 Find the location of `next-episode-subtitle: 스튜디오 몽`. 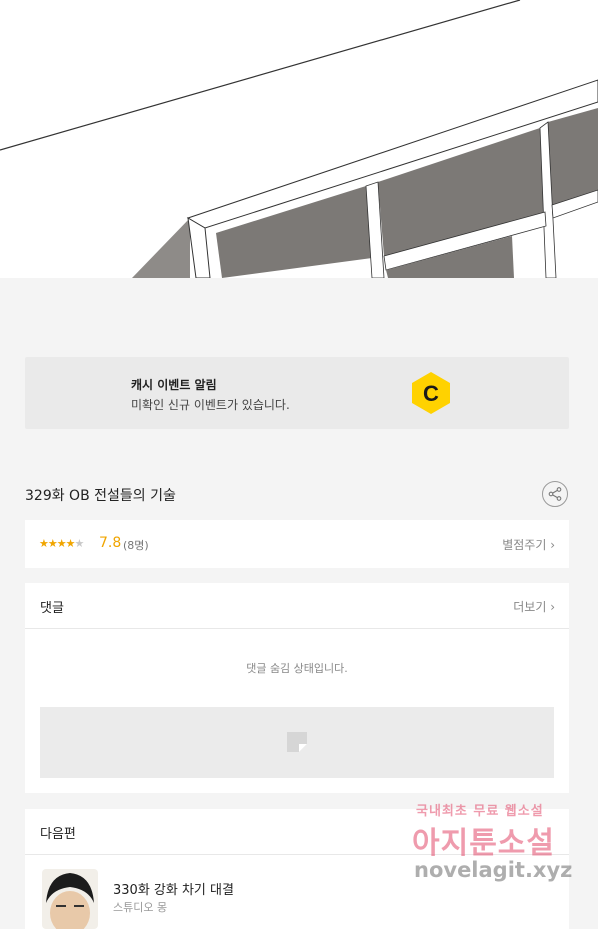

next-episode-subtitle: 스튜디오 몽 is located at coordinates (140, 907).